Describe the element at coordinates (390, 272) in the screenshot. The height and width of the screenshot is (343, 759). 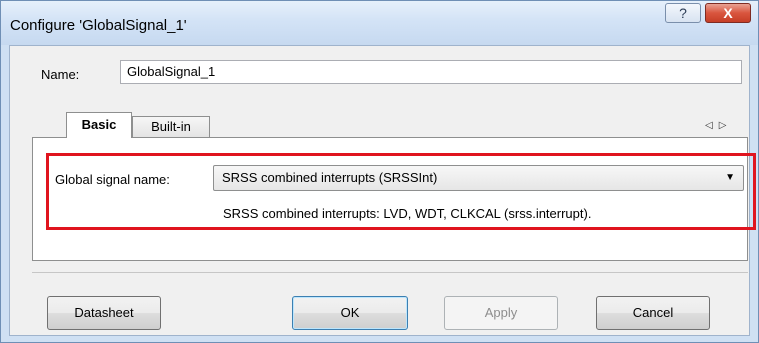
I see `divider` at that location.